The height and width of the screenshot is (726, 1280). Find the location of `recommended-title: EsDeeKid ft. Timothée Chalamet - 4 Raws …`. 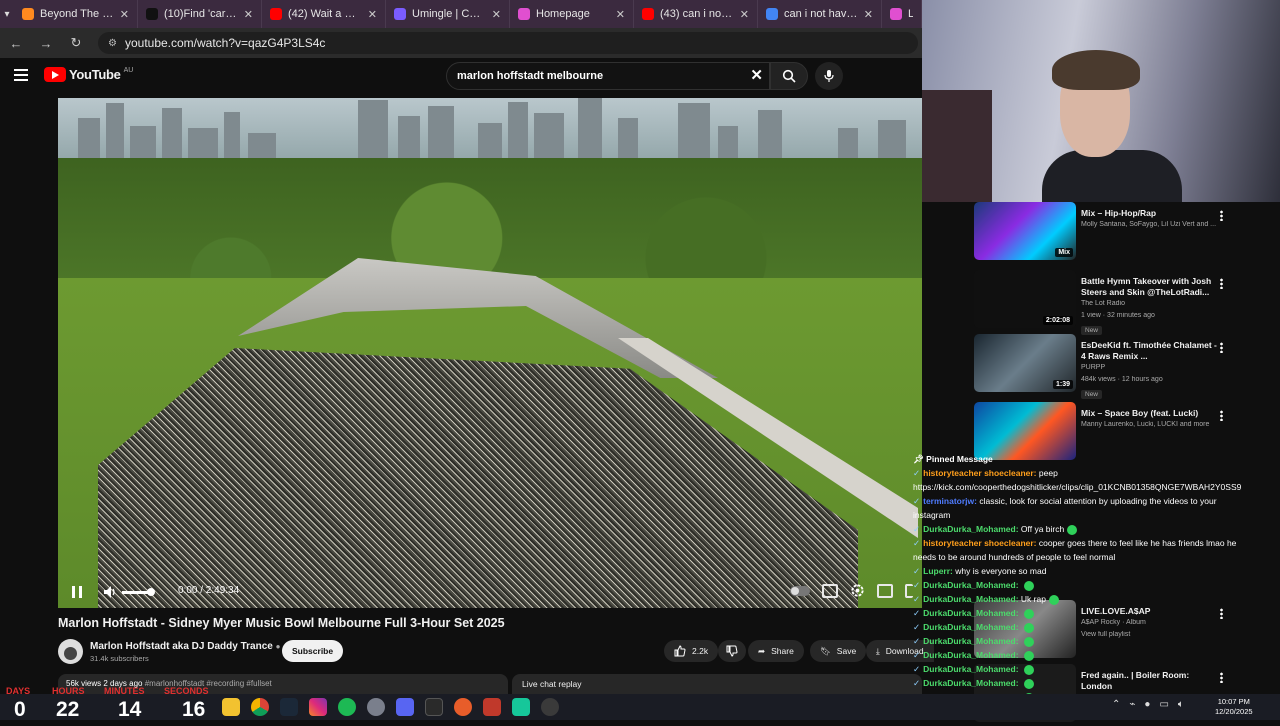

recommended-title: EsDeeKid ft. Timothée Chalamet - 4 Raws … is located at coordinates (1151, 351).